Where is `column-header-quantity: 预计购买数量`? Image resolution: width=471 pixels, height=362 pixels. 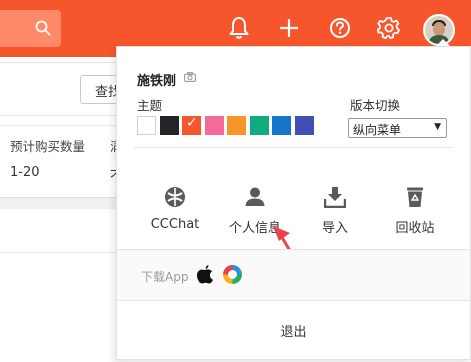
column-header-quantity: 预计购买数量 is located at coordinates (48, 146).